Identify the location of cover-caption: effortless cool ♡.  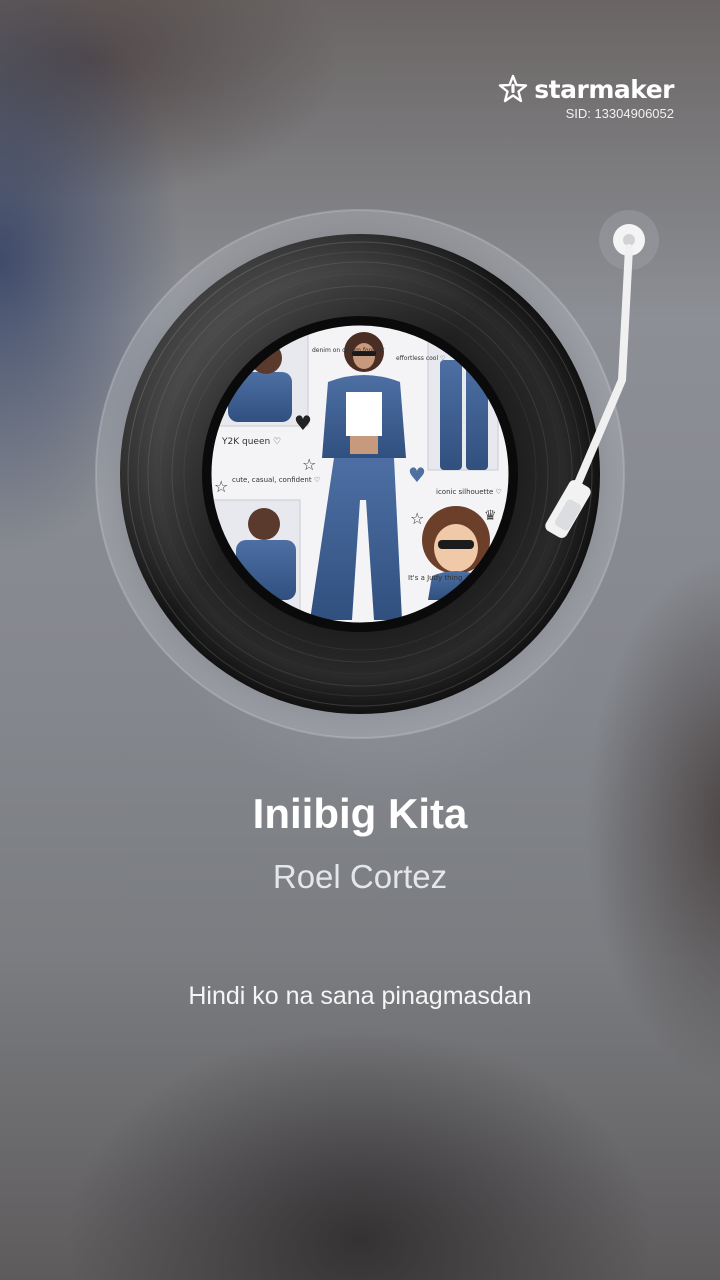
(420, 358).